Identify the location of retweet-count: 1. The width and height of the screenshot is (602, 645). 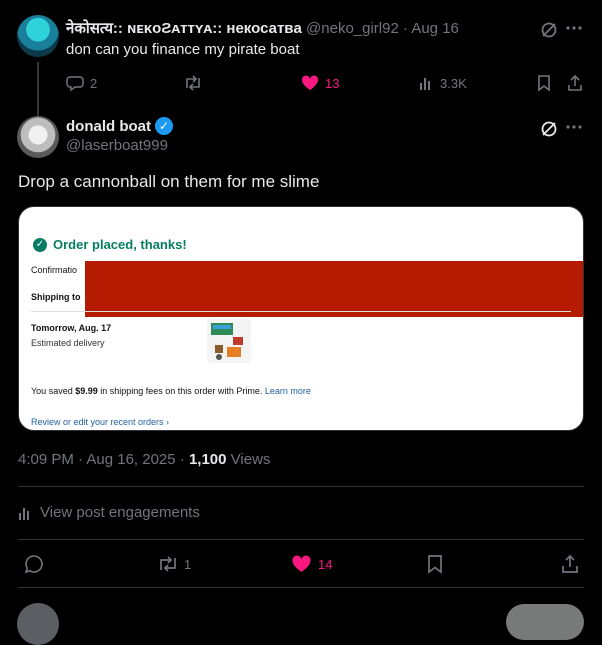
(188, 564).